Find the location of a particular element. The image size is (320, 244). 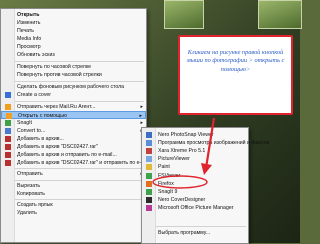

annotation-arrow-icon is located at coordinates (184, 153).